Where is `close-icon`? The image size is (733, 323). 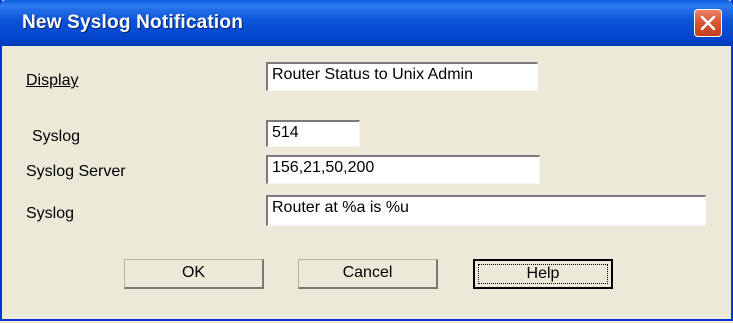 close-icon is located at coordinates (708, 23).